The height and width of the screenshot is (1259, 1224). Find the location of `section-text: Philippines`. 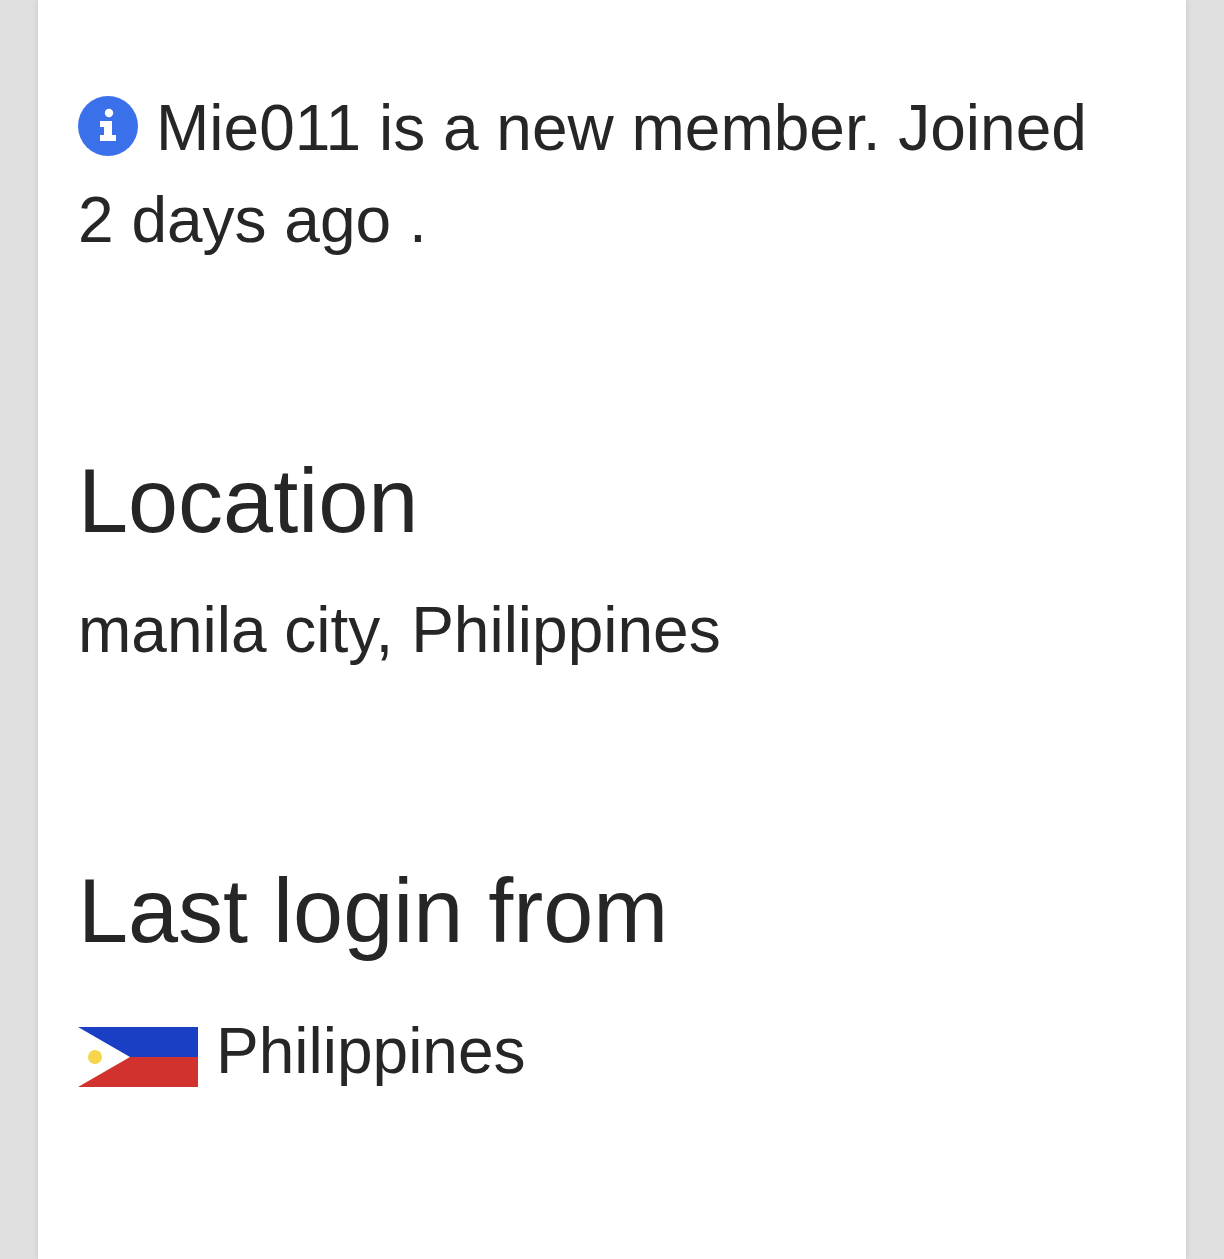

section-text: Philippines is located at coordinates (371, 1051).